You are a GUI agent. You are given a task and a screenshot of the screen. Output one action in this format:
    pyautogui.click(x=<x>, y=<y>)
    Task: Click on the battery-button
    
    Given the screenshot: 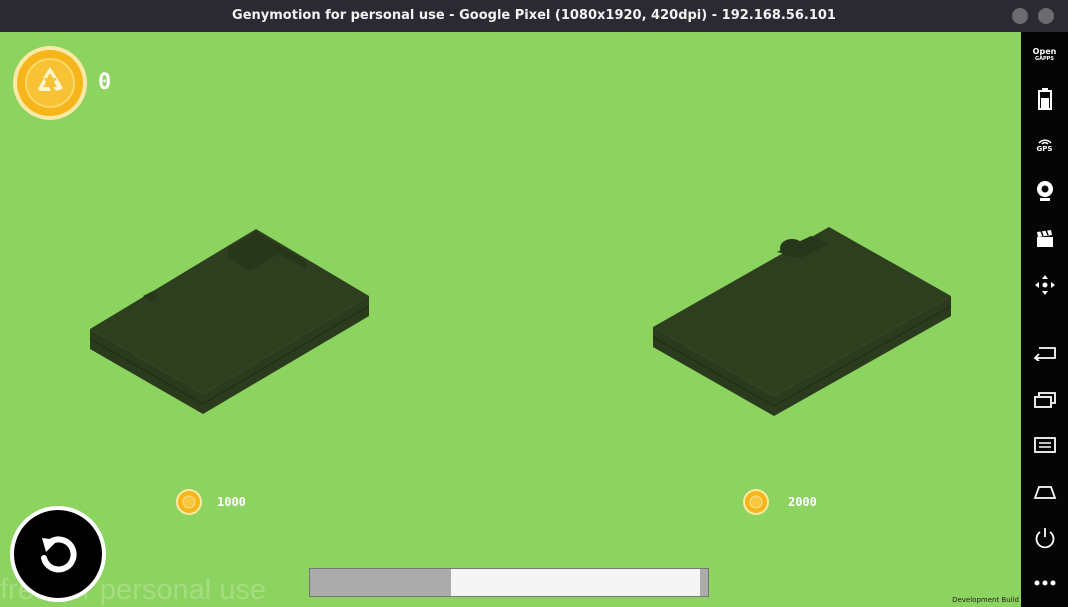 What is the action you would take?
    pyautogui.click(x=1044, y=99)
    